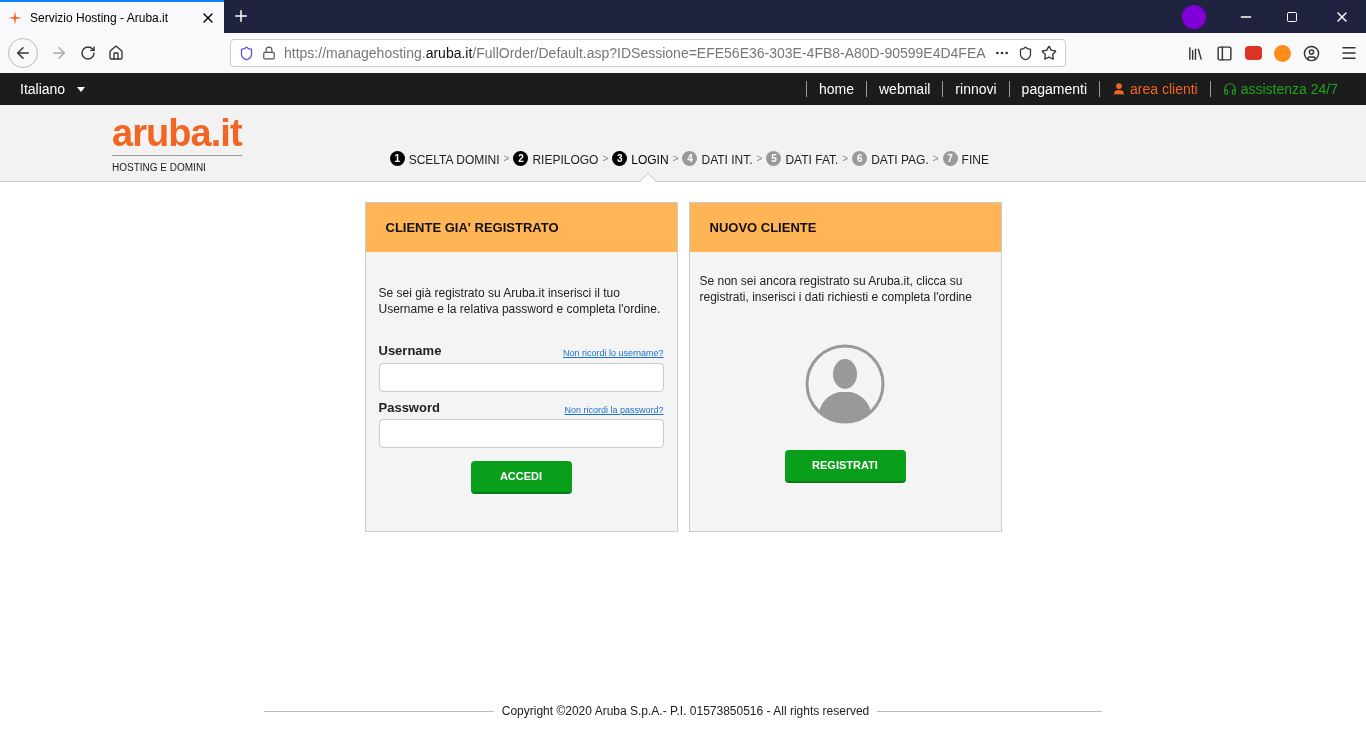 The image size is (1366, 738). Describe the element at coordinates (519, 301) in the screenshot. I see `panel-description: Se sei già registrato su Aruba.it inserisci il tuo Username e la relativa password e completa l'ordine.` at that location.